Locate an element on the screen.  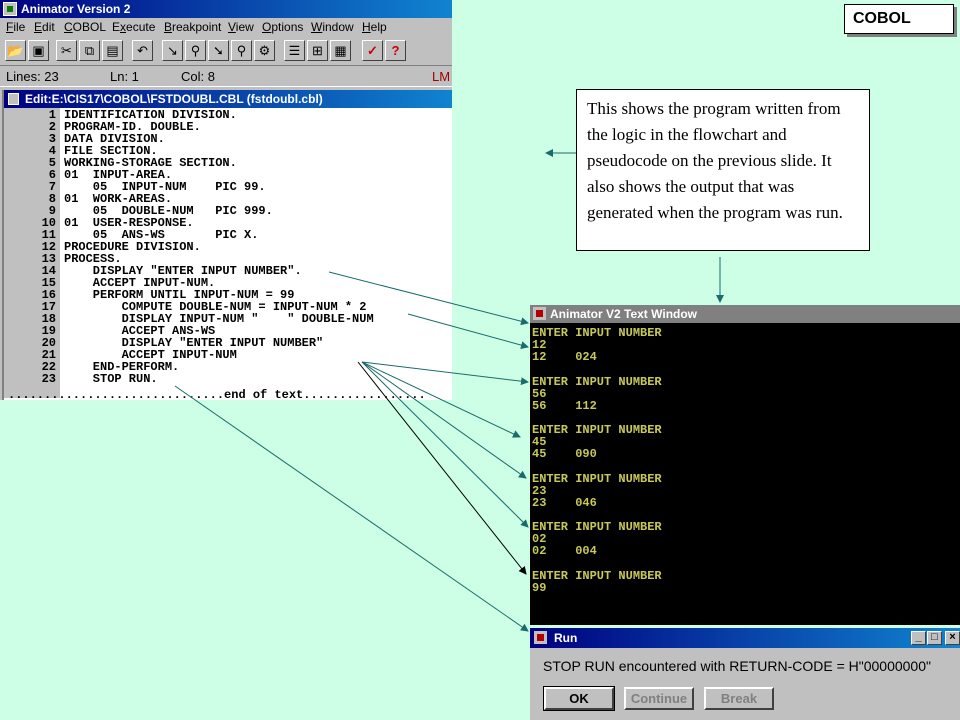
check-icon: ✓ is located at coordinates (372, 50).